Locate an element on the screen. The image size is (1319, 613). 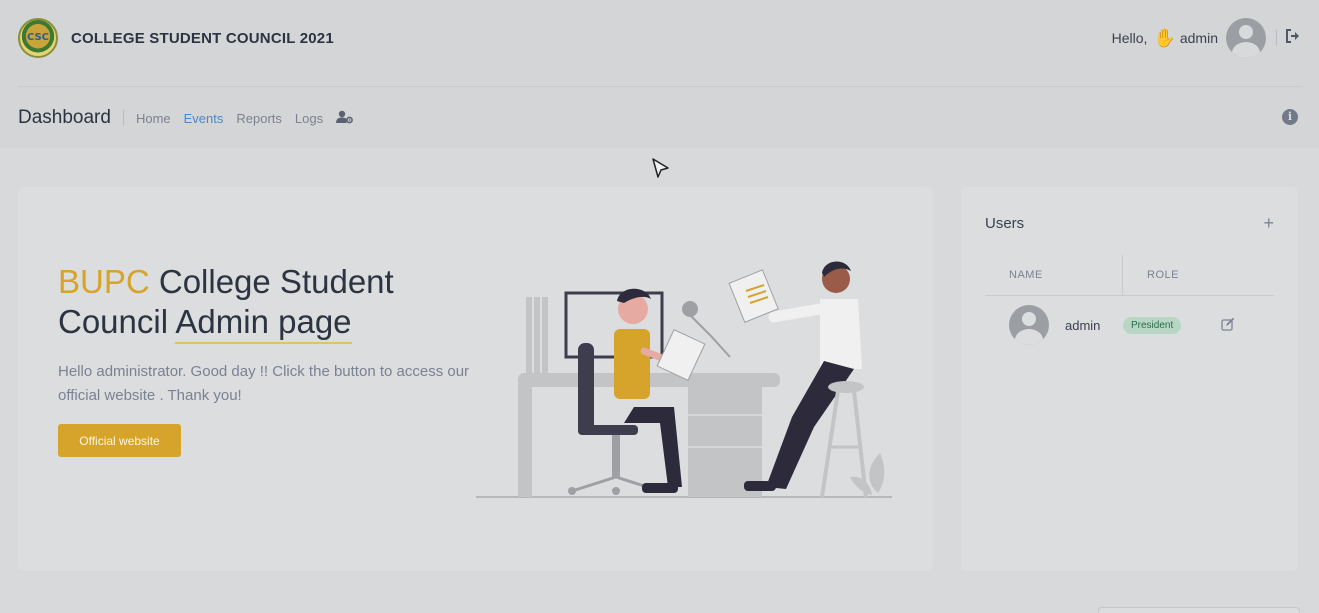
table-row: admin President is located at coordinates (1129, 325).